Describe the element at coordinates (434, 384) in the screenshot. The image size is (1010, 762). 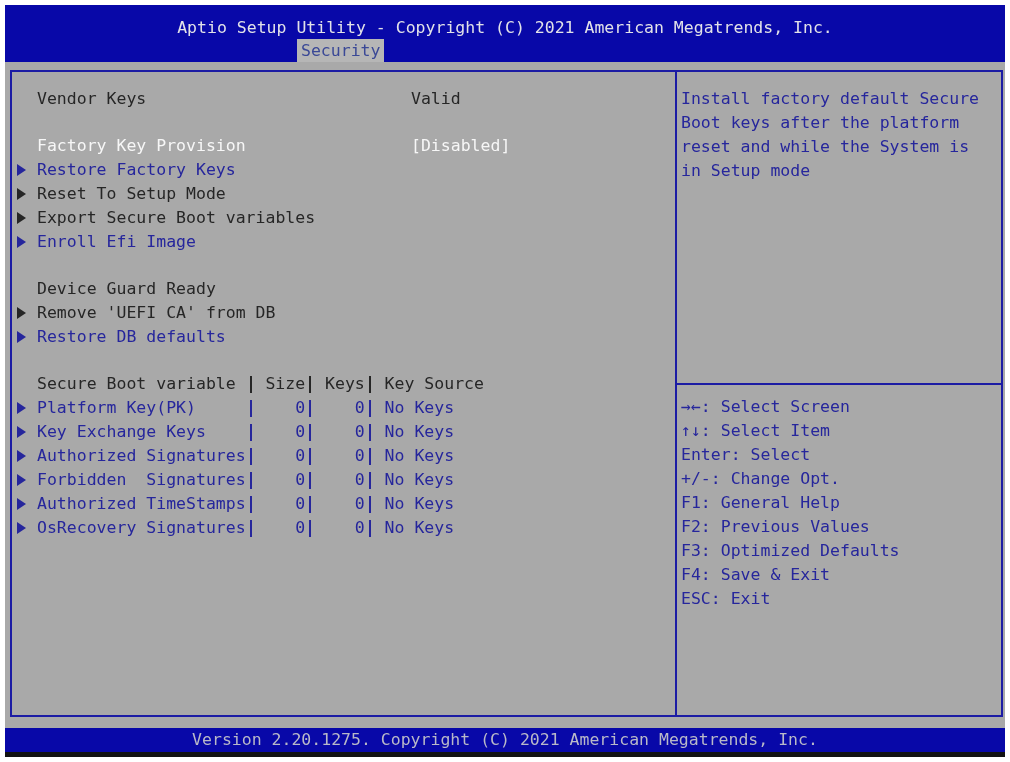
I see `column-header: Key Source` at that location.